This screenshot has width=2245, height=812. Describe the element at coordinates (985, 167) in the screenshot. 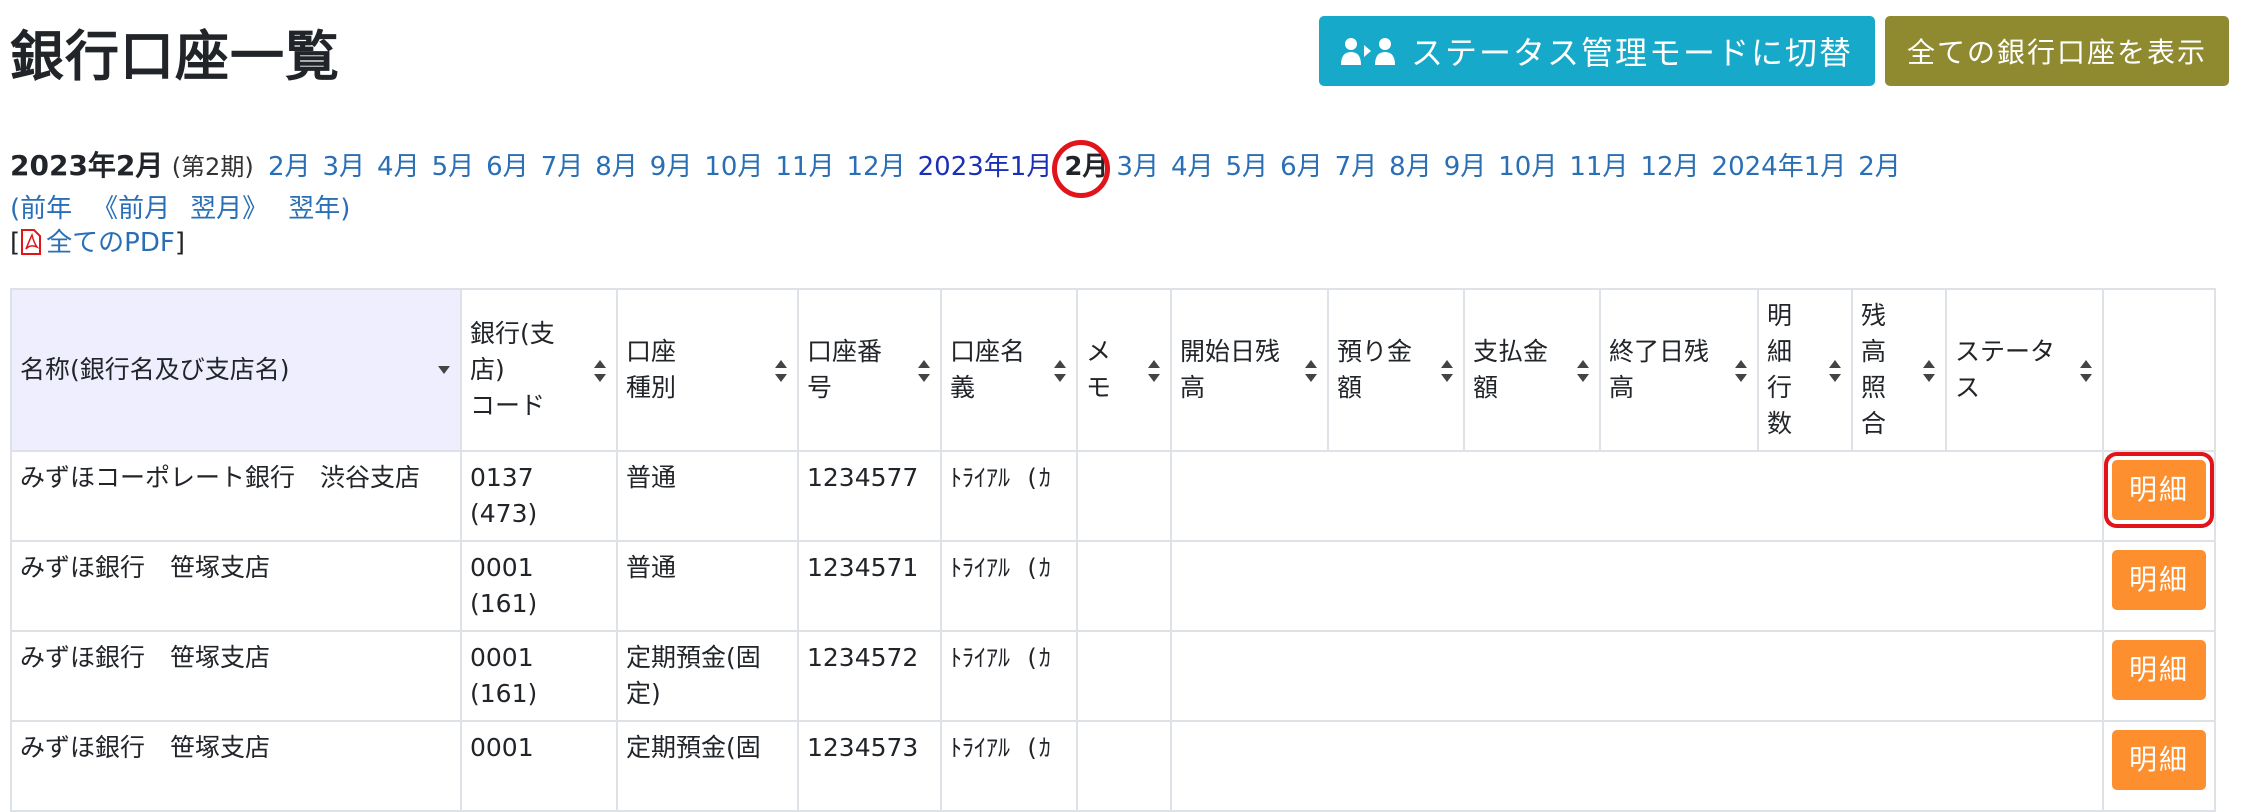

I see `month-link-2023-01: 2023年1月` at that location.